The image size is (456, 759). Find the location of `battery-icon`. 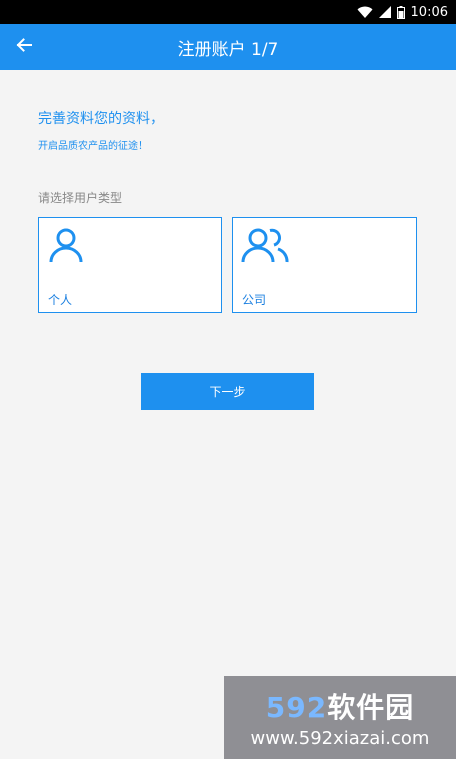

battery-icon is located at coordinates (400, 12).